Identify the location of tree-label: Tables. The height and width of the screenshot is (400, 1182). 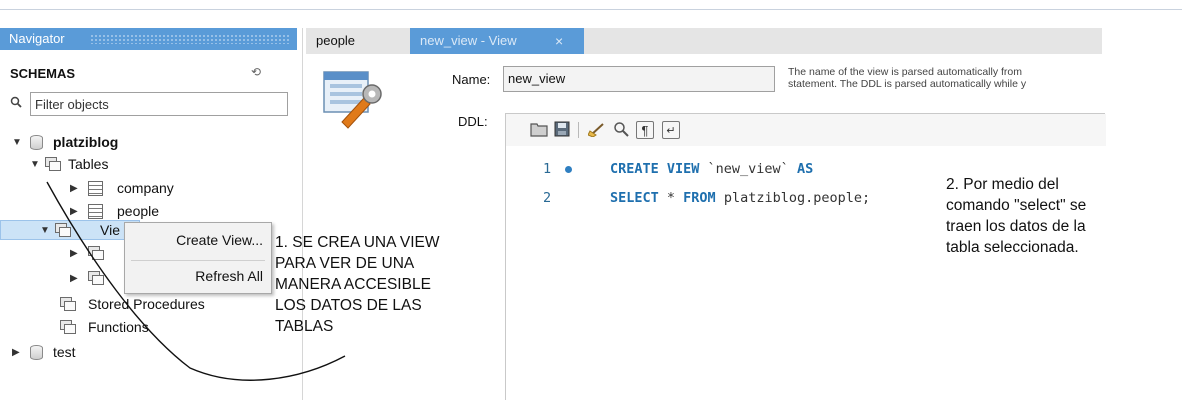
(88, 164).